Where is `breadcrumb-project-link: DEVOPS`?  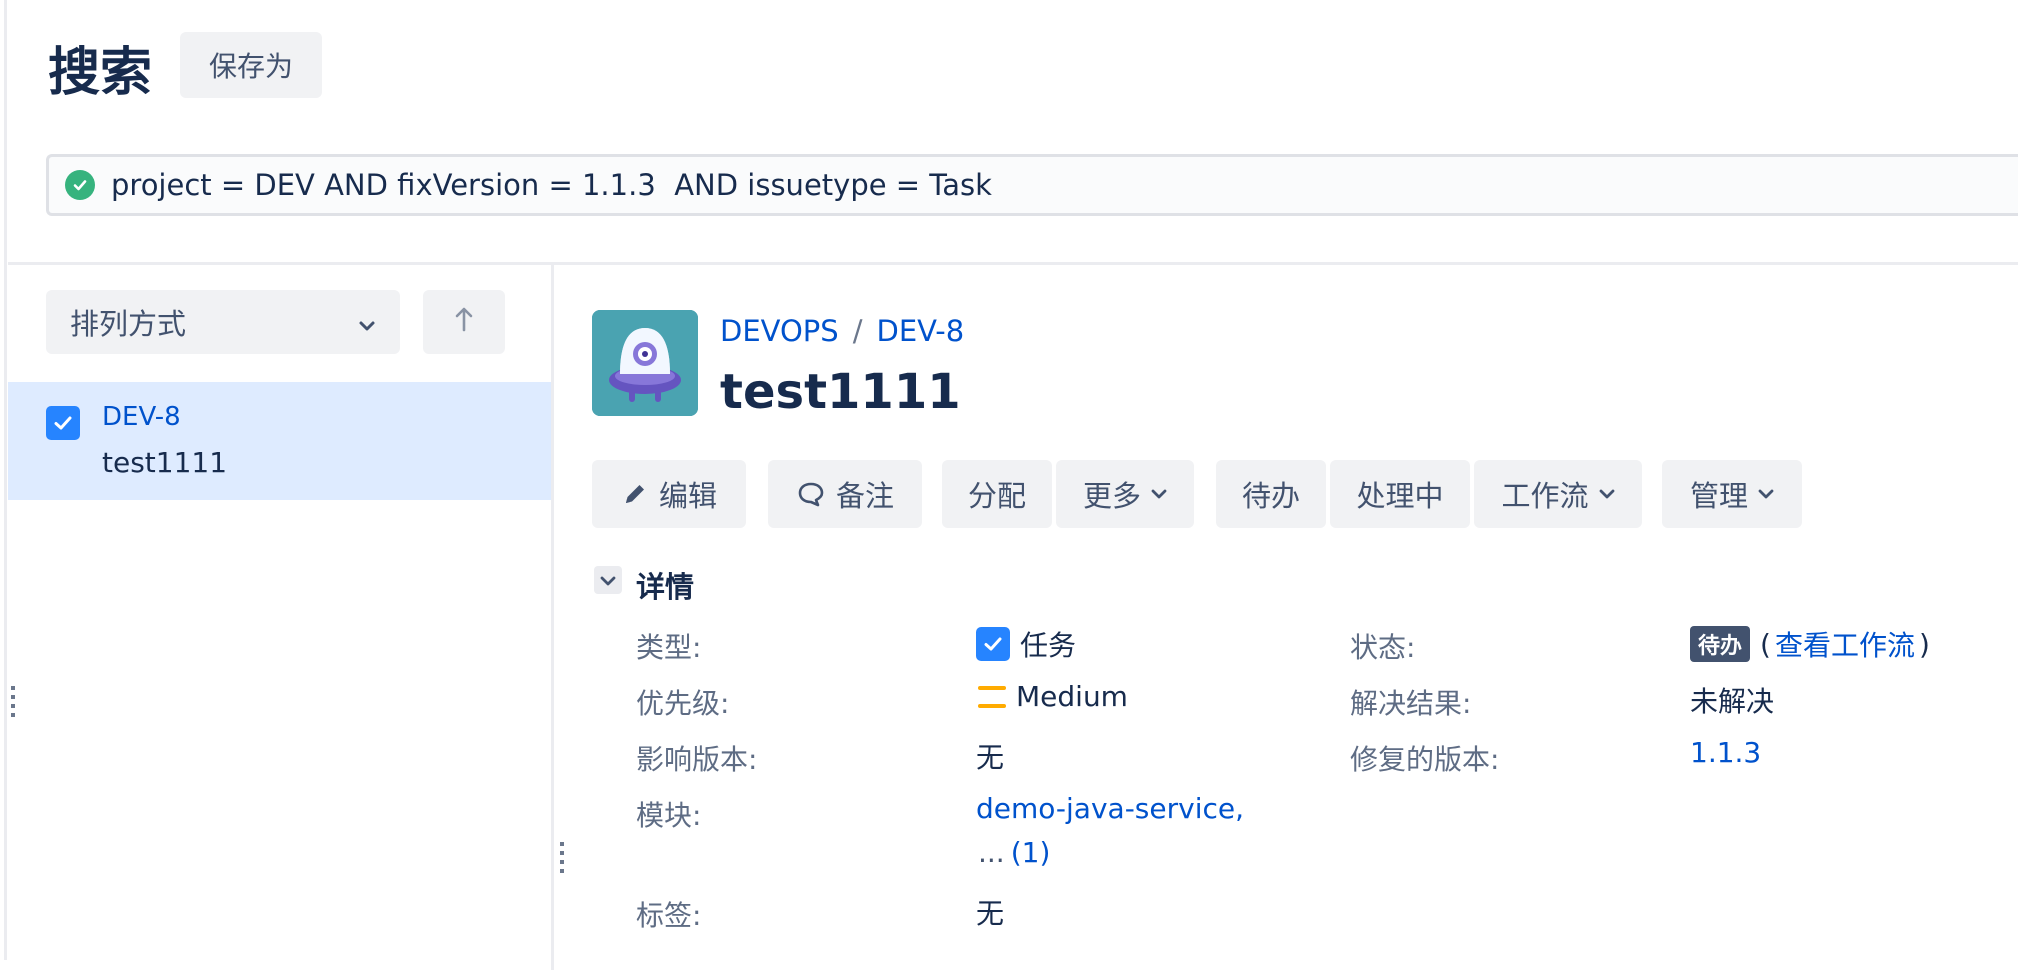 breadcrumb-project-link: DEVOPS is located at coordinates (779, 331).